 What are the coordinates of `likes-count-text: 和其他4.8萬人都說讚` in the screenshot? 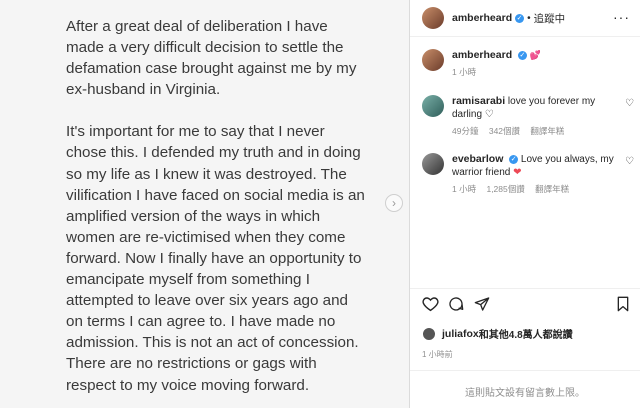 It's located at (526, 333).